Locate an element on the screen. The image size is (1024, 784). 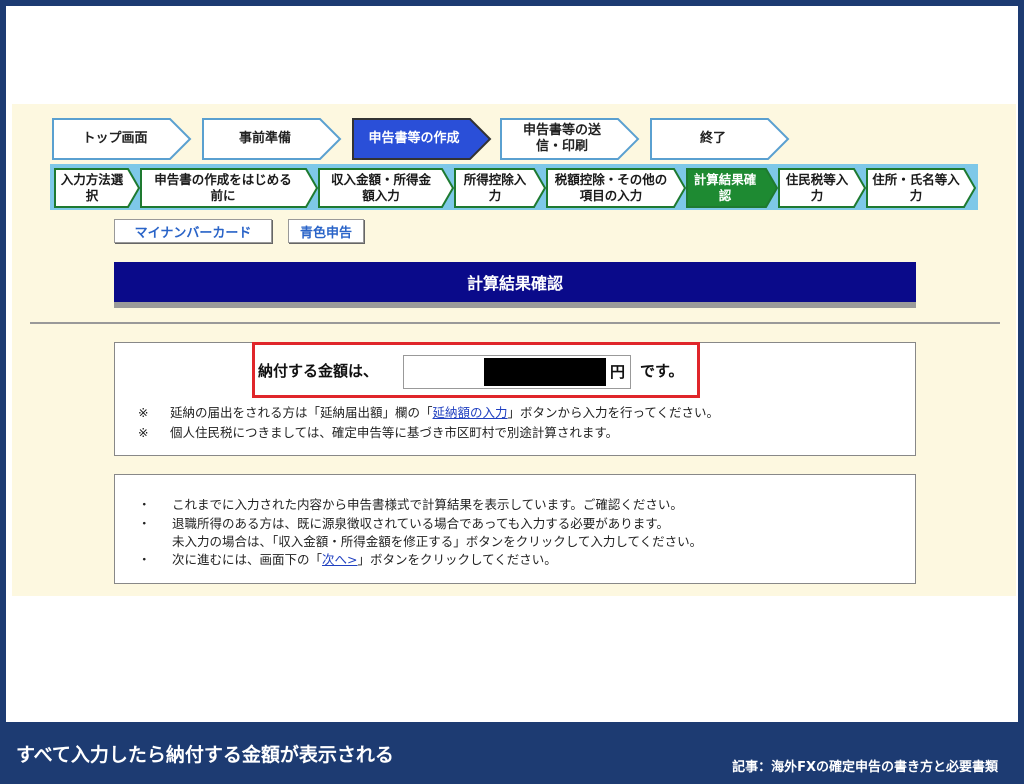
step-top: トップ画面 is located at coordinates (122, 139).